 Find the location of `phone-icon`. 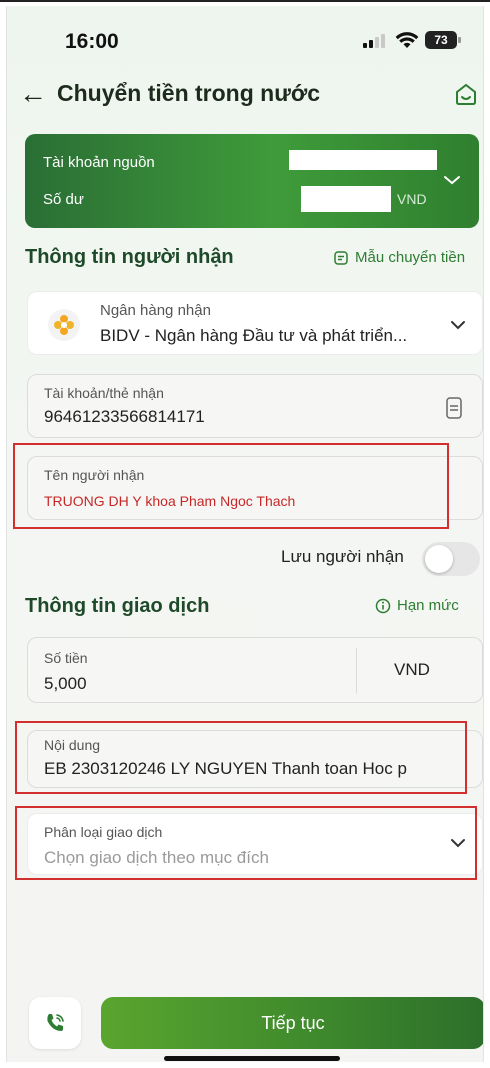

phone-icon is located at coordinates (55, 1022).